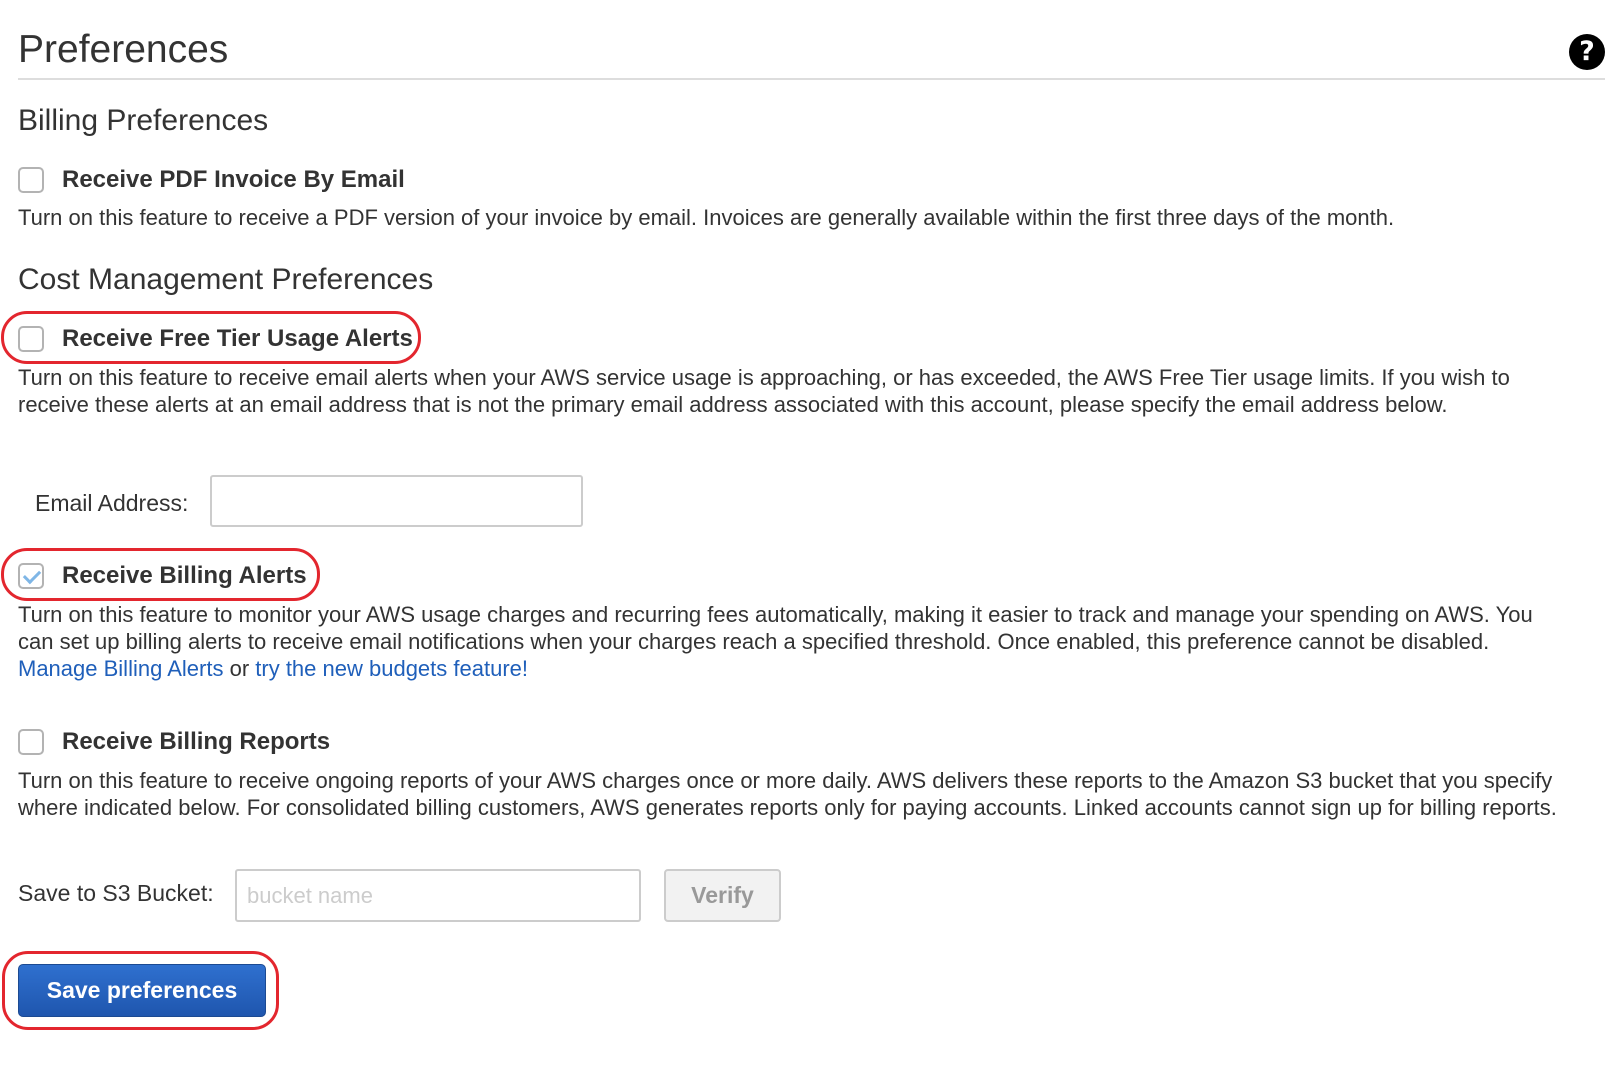 Image resolution: width=1615 pixels, height=1085 pixels. What do you see at coordinates (237, 339) in the screenshot?
I see `free-tier-label: Receive Free Tier Usage Alerts` at bounding box center [237, 339].